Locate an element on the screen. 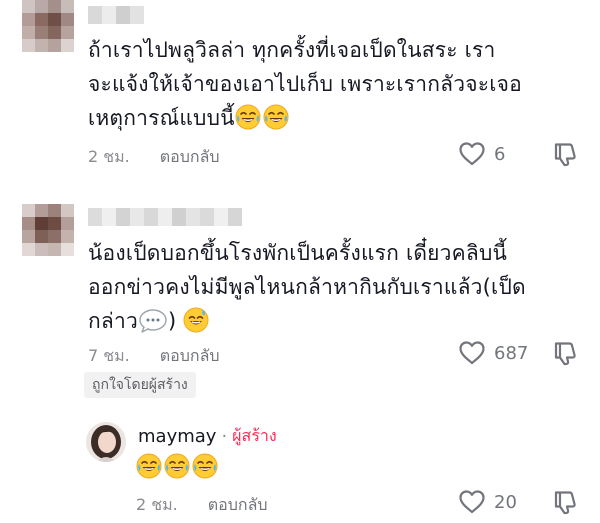 The image size is (600, 523). comment-line-text: ) is located at coordinates (172, 321).